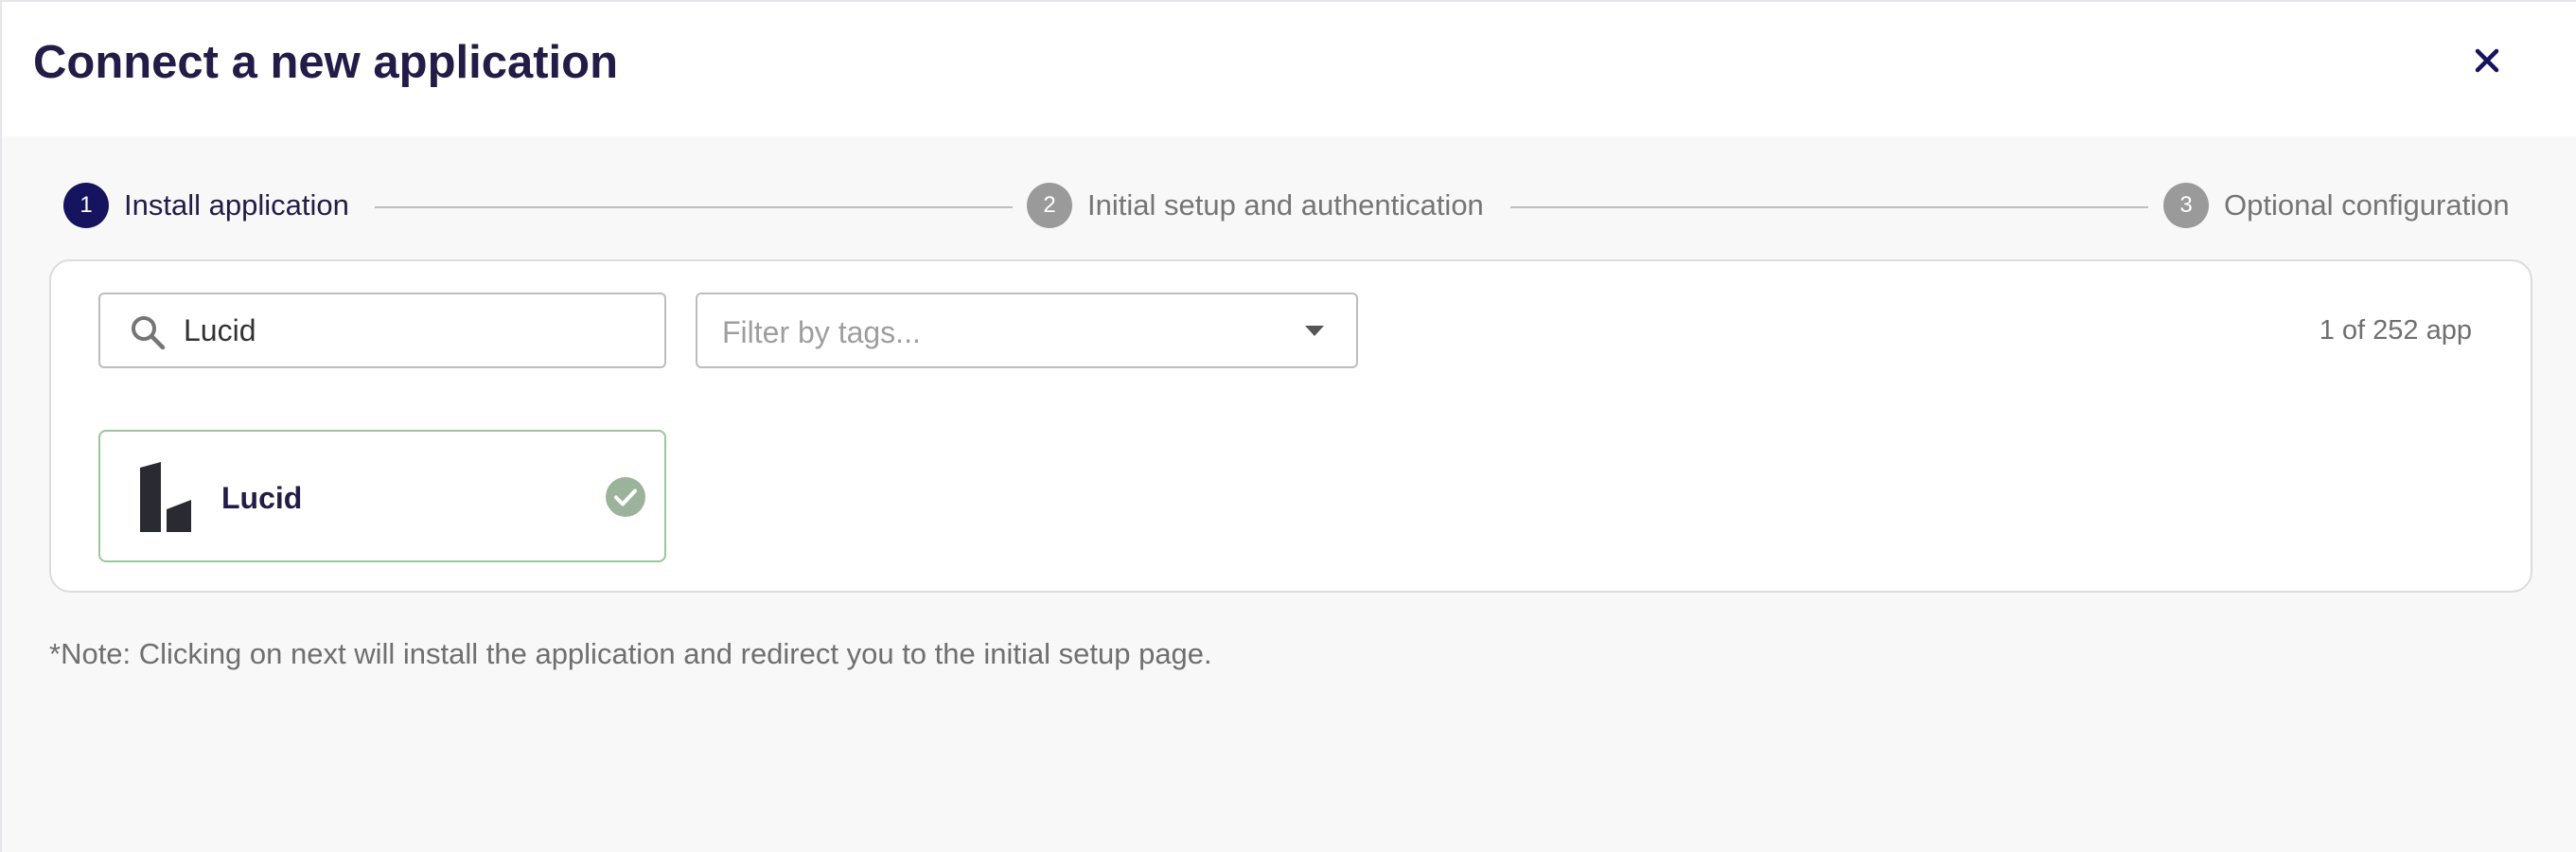  I want to click on app-name: Lucid, so click(262, 498).